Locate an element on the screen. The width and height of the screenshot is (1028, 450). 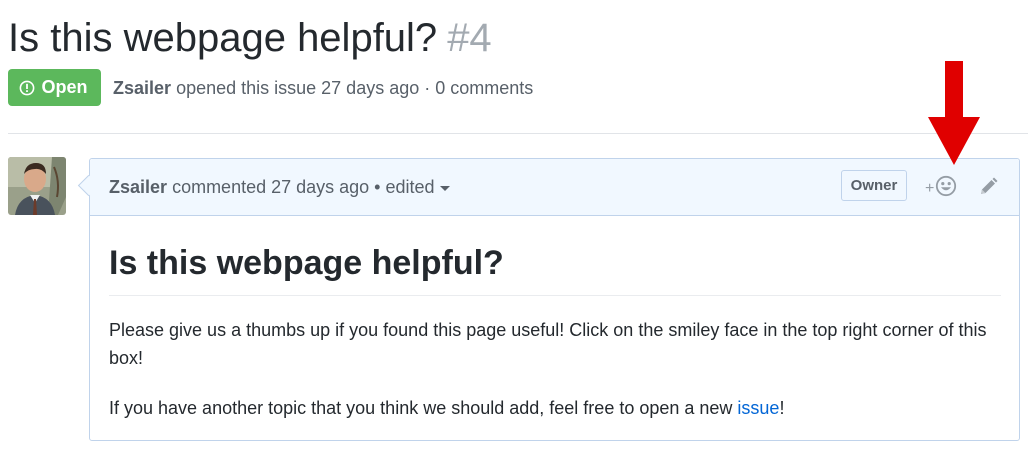
header-divider is located at coordinates (518, 133).